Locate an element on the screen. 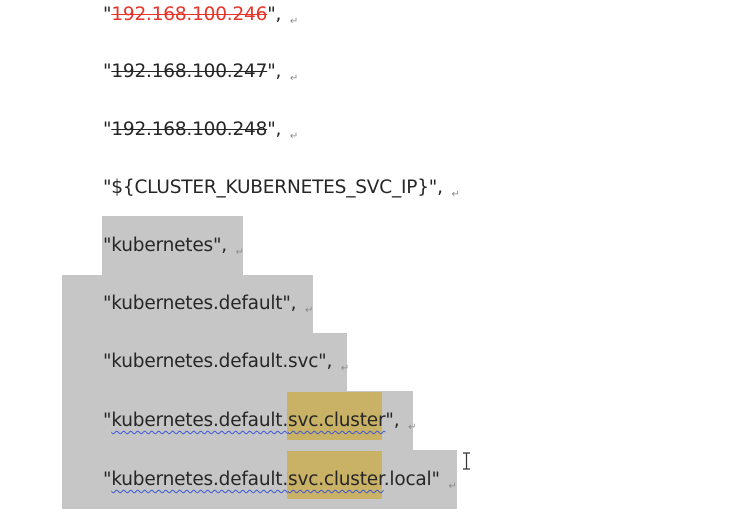 This screenshot has width=755, height=523. text-line-1: "192.168.100.246", ↵ is located at coordinates (200, 15).